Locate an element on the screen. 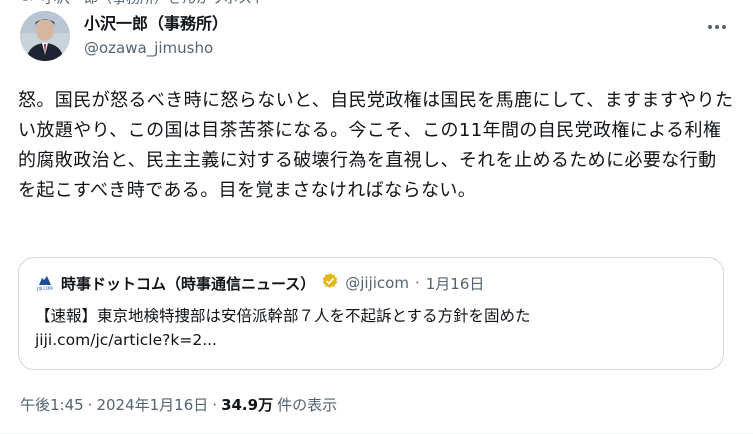 Image resolution: width=753 pixels, height=434 pixels. quoted-post-text: 【速報】東京地検特捜部は安倍派幹部７人を不起訴とする方針を固めた is located at coordinates (283, 316).